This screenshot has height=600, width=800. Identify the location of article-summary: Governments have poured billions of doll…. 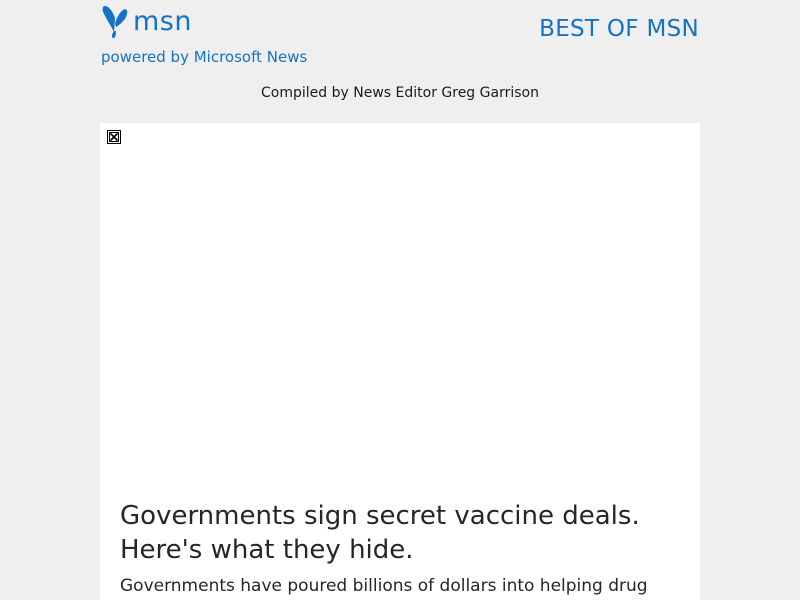
(384, 586).